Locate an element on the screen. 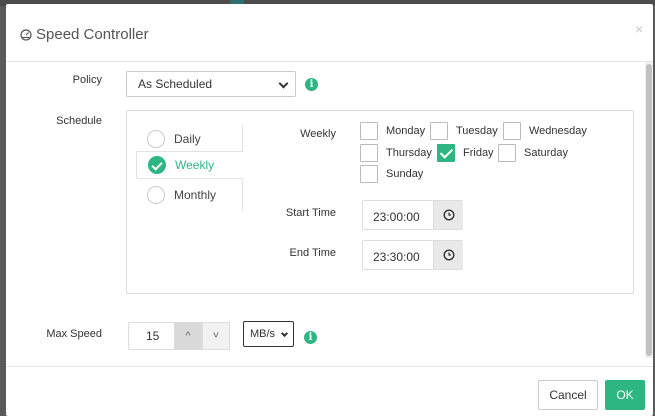 Image resolution: width=655 pixels, height=416 pixels. max-speed-input: 15 is located at coordinates (151, 336).